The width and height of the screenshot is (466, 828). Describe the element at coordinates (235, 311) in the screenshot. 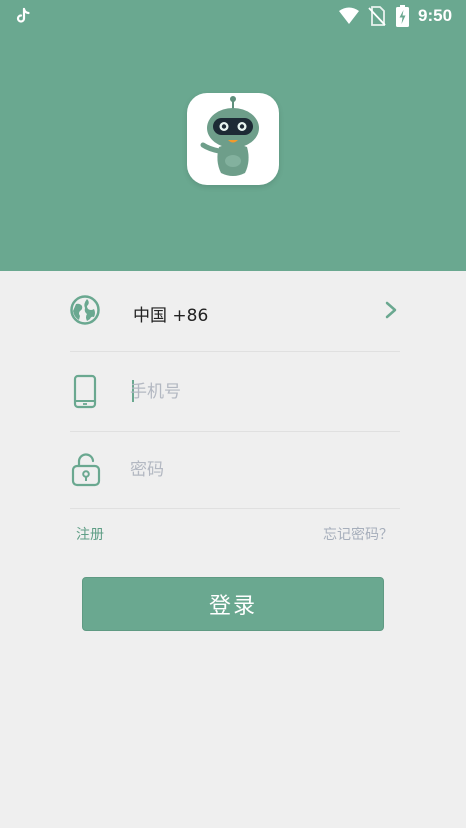

I see `country-selector: 中国 +86` at that location.